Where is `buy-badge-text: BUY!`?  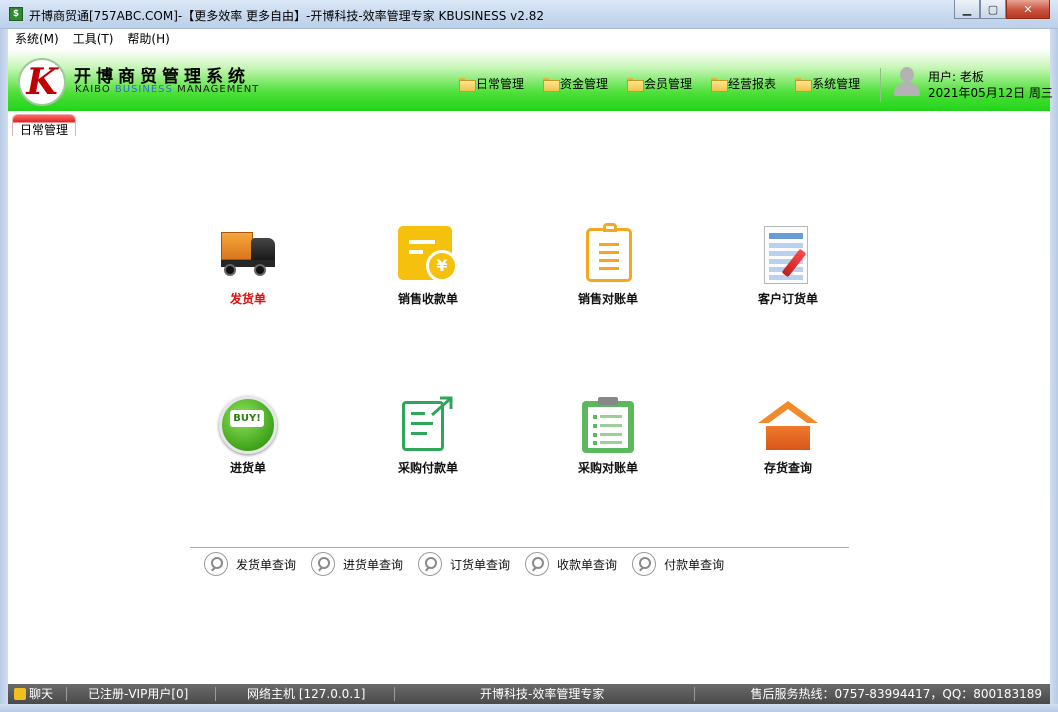 buy-badge-text: BUY! is located at coordinates (247, 418).